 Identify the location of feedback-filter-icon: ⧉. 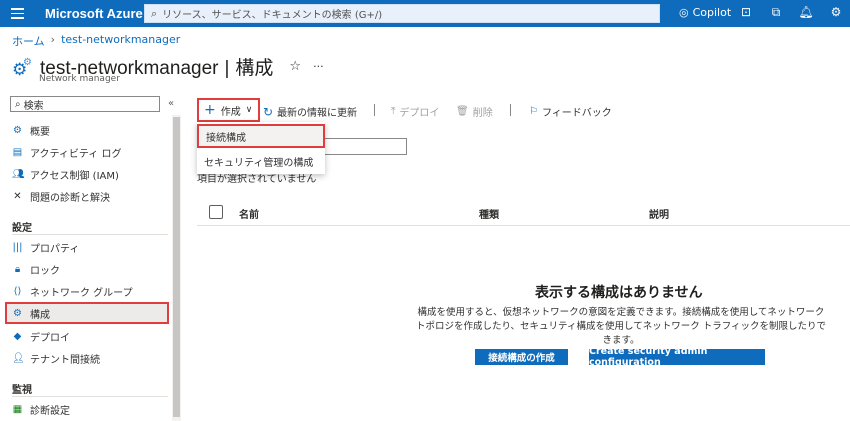
(776, 12).